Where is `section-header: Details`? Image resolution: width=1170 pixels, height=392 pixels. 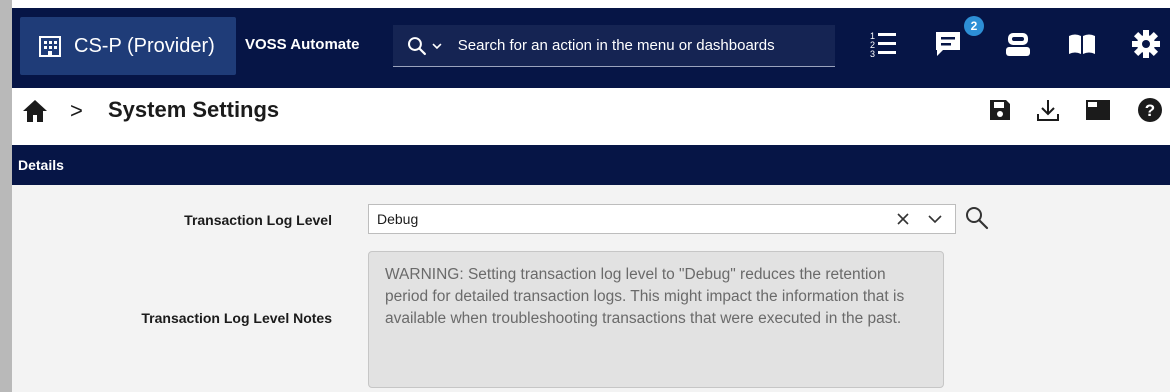
section-header: Details is located at coordinates (591, 165).